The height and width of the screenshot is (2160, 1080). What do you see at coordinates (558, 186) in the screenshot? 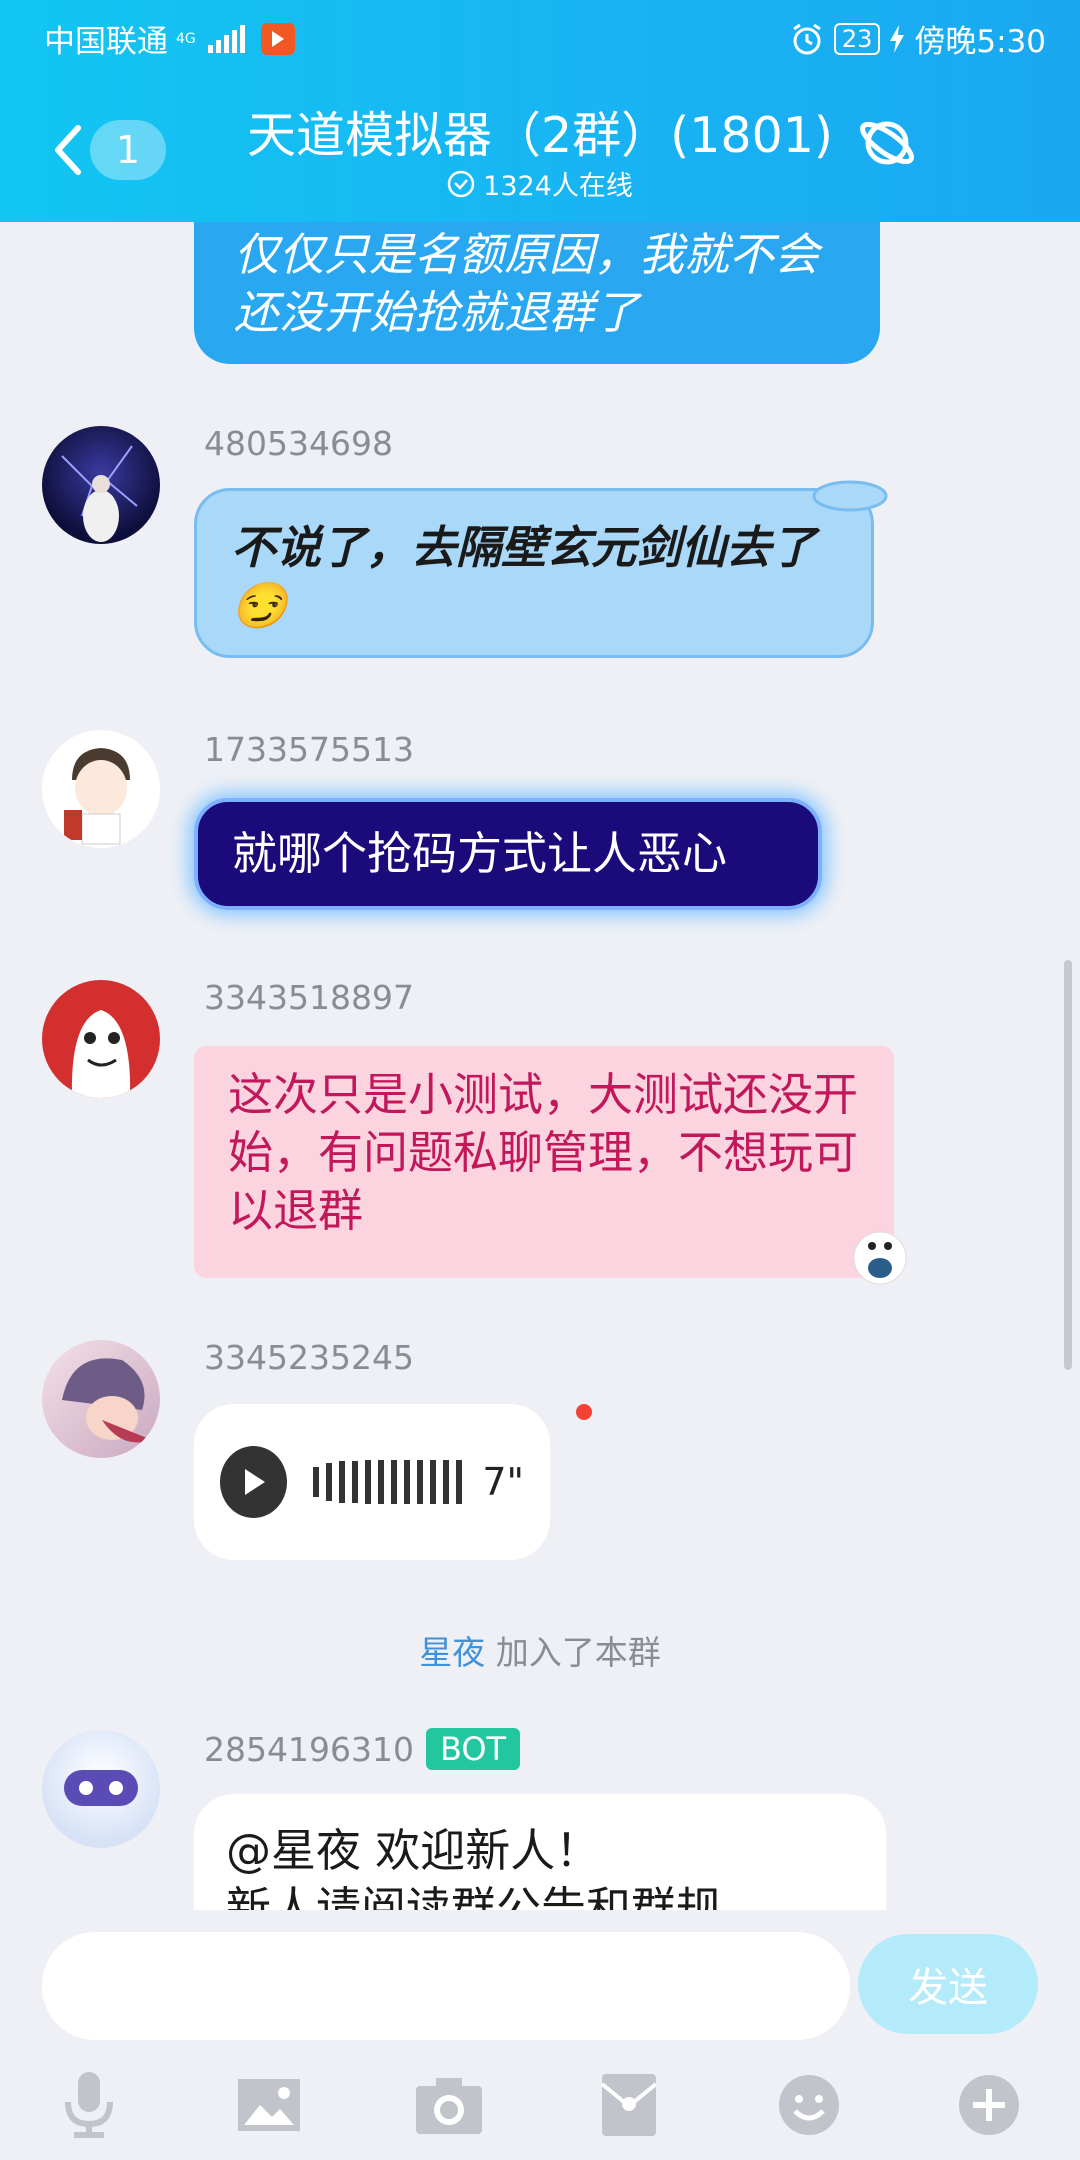
I see `online-text: 1324人在线` at bounding box center [558, 186].